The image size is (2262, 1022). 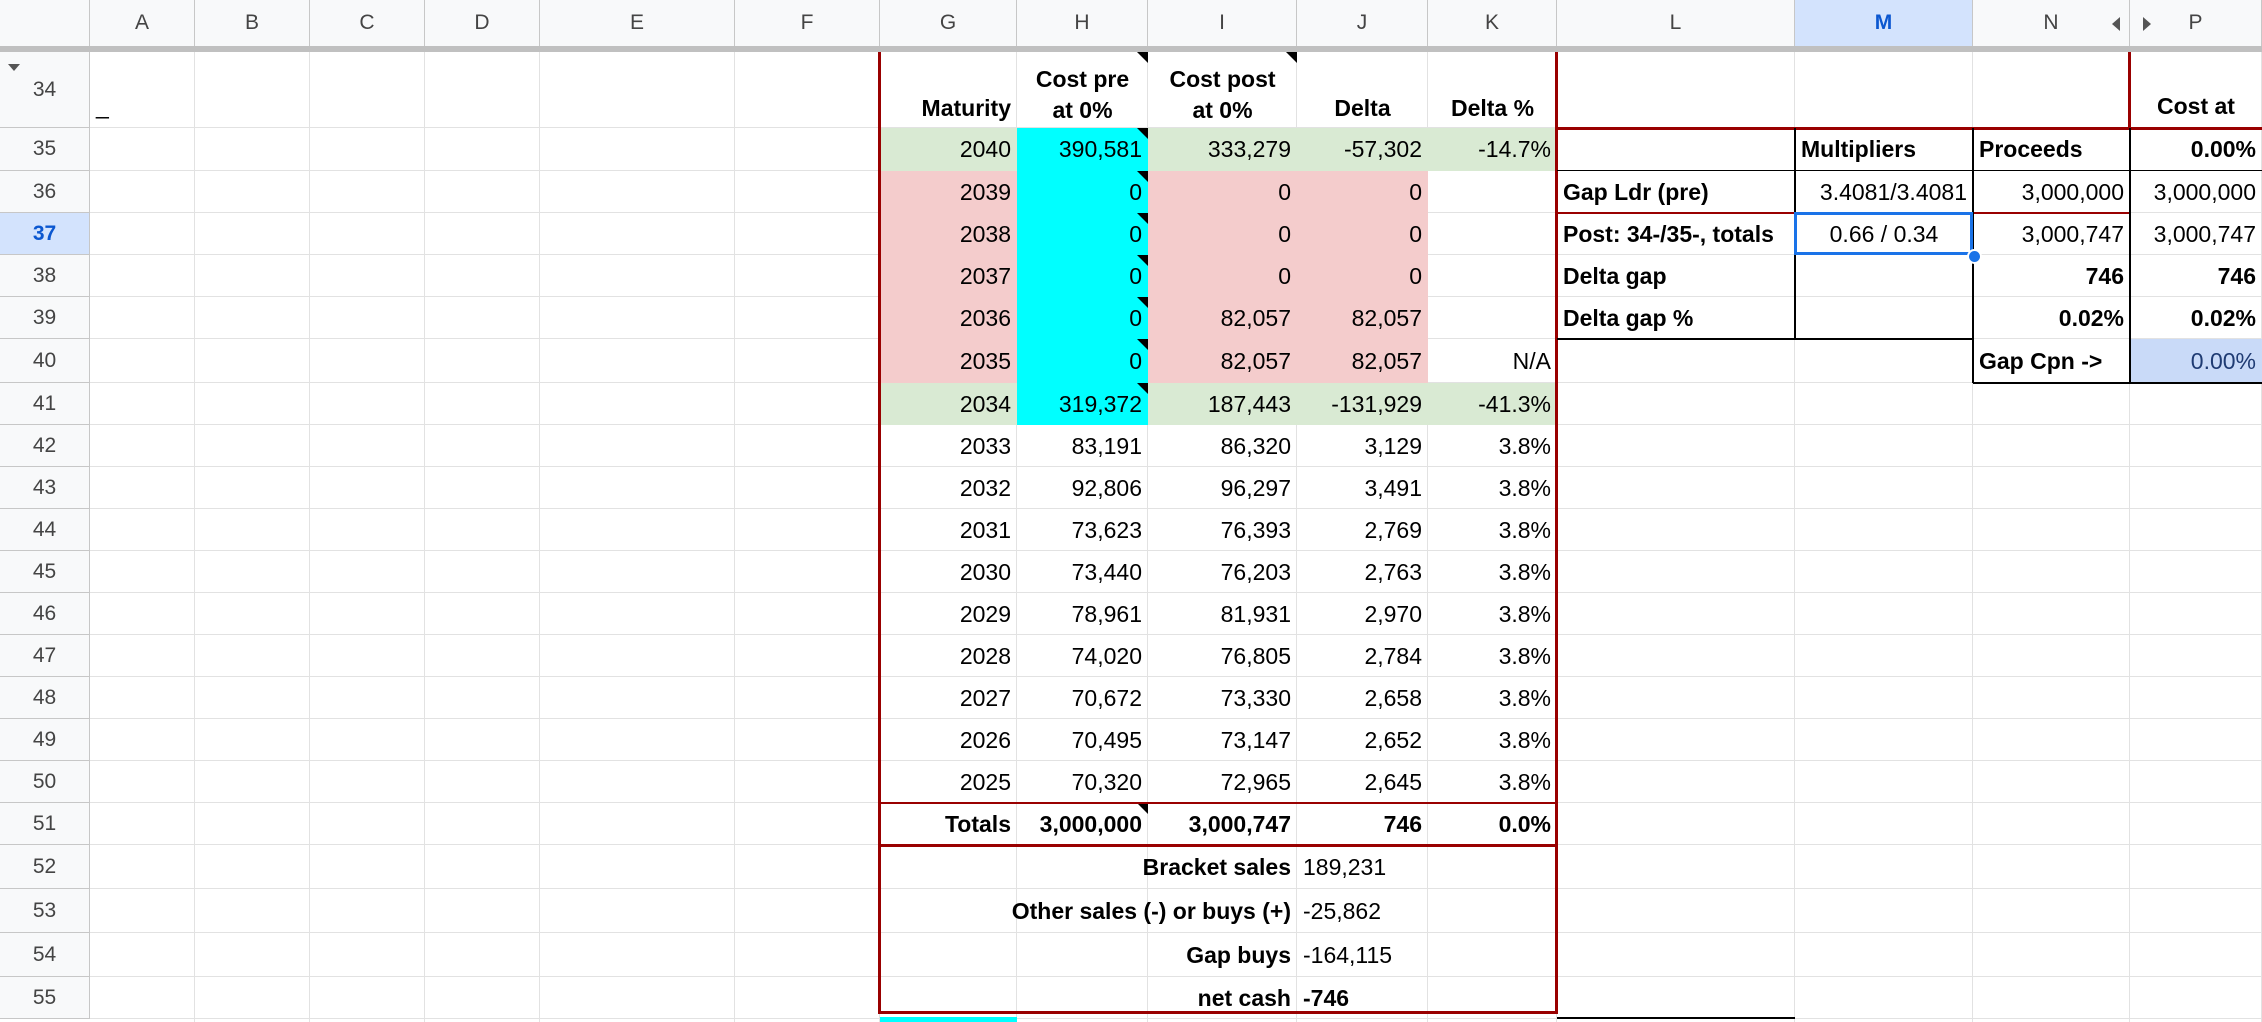 What do you see at coordinates (2051, 234) in the screenshot?
I see `side-row-proceeds: 3,000,747` at bounding box center [2051, 234].